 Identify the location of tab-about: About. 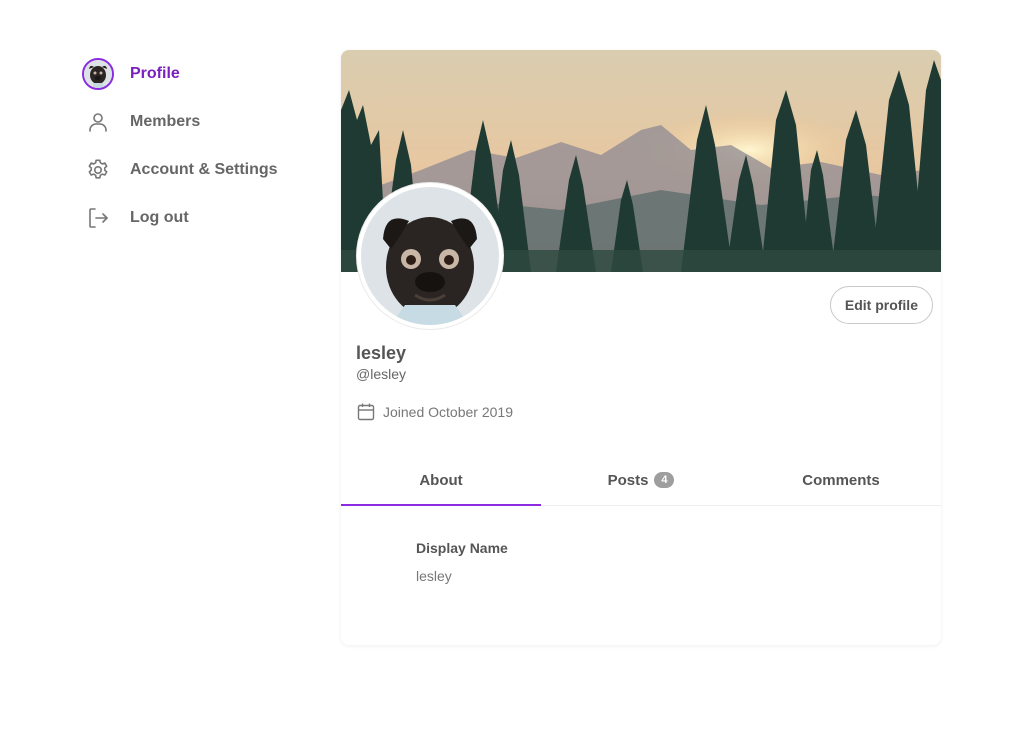
(441, 480).